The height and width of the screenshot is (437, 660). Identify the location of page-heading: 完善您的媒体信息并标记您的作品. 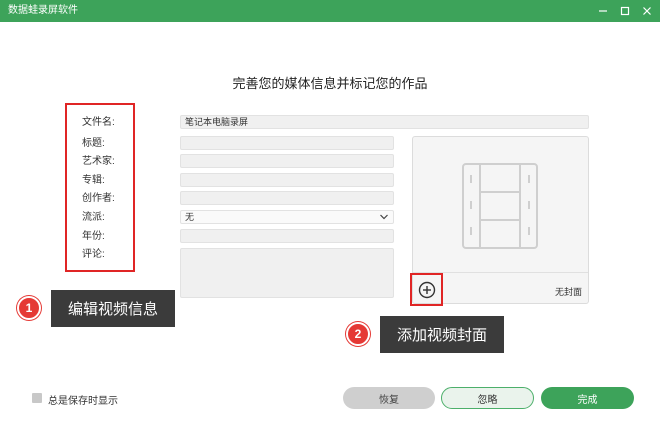
(330, 83).